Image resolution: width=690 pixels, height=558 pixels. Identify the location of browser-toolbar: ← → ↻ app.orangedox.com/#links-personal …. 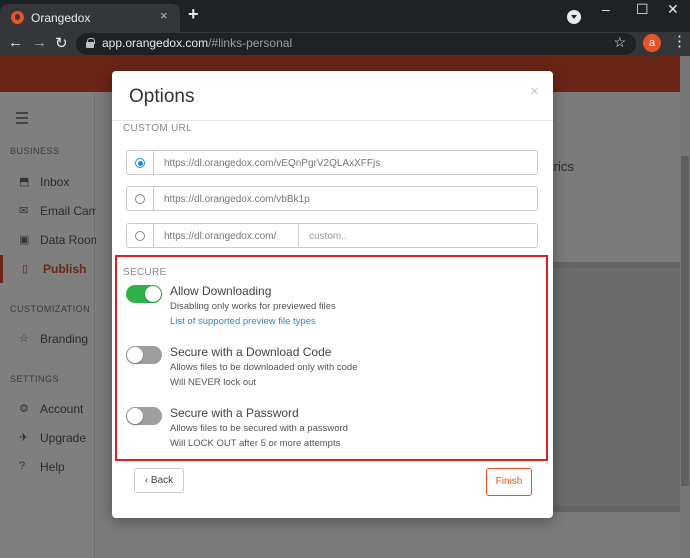
(345, 44).